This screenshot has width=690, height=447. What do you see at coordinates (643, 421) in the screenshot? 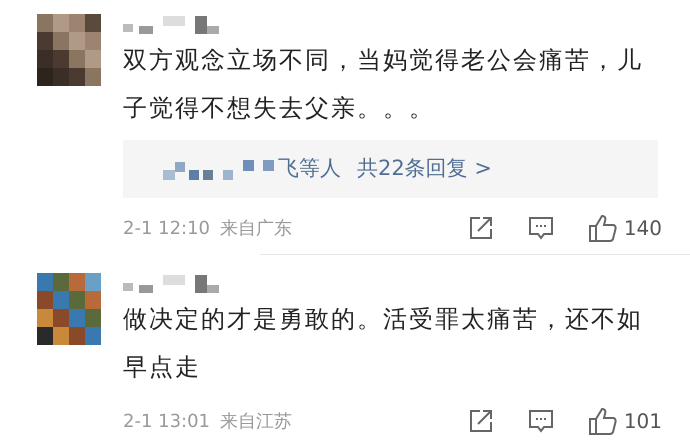
I see `like-count: 101` at bounding box center [643, 421].